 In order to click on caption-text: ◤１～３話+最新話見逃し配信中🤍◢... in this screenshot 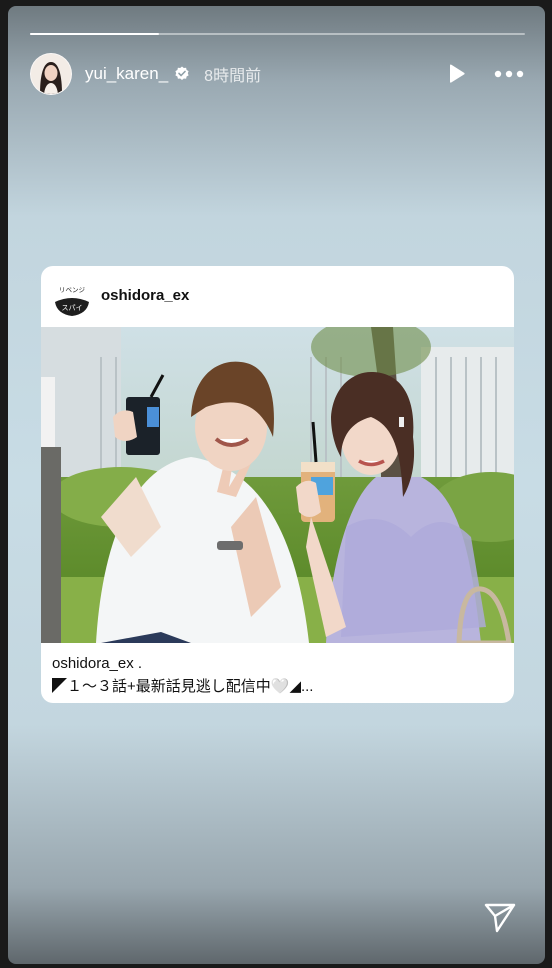, I will do `click(183, 686)`.